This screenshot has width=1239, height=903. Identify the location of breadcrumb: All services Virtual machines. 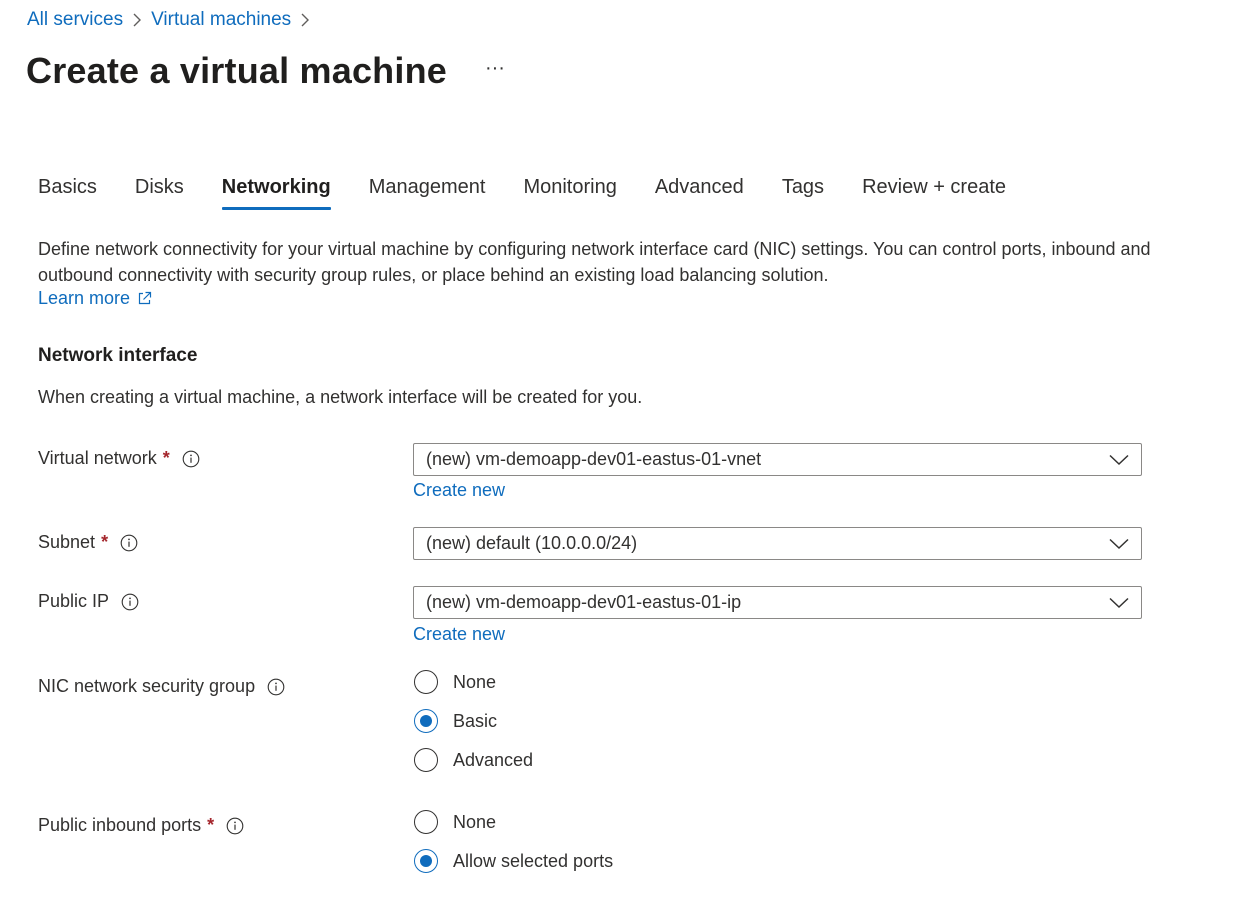
(173, 20).